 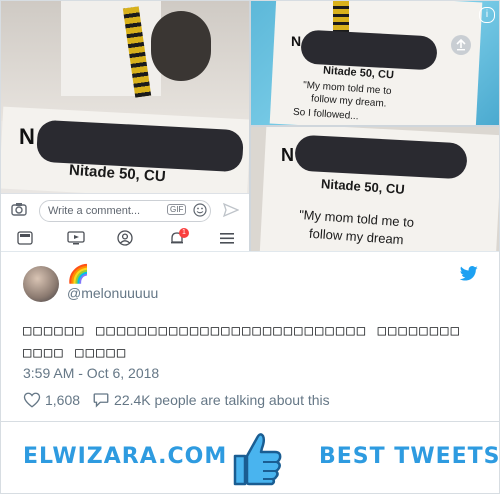 I want to click on info-icon: i, so click(x=487, y=15).